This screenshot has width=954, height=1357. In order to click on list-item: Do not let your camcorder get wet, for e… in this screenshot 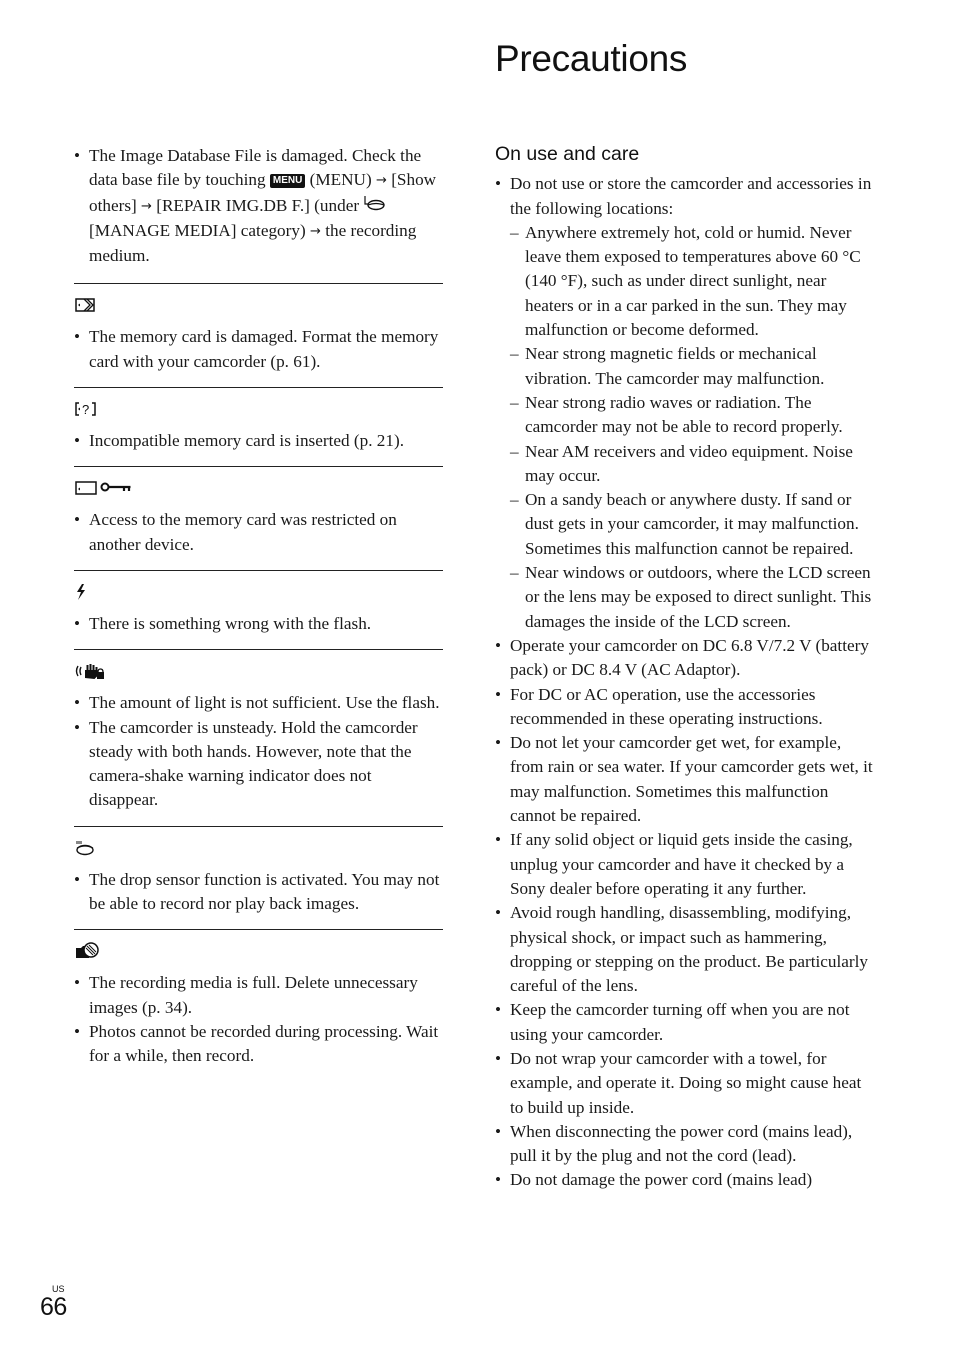, I will do `click(685, 779)`.